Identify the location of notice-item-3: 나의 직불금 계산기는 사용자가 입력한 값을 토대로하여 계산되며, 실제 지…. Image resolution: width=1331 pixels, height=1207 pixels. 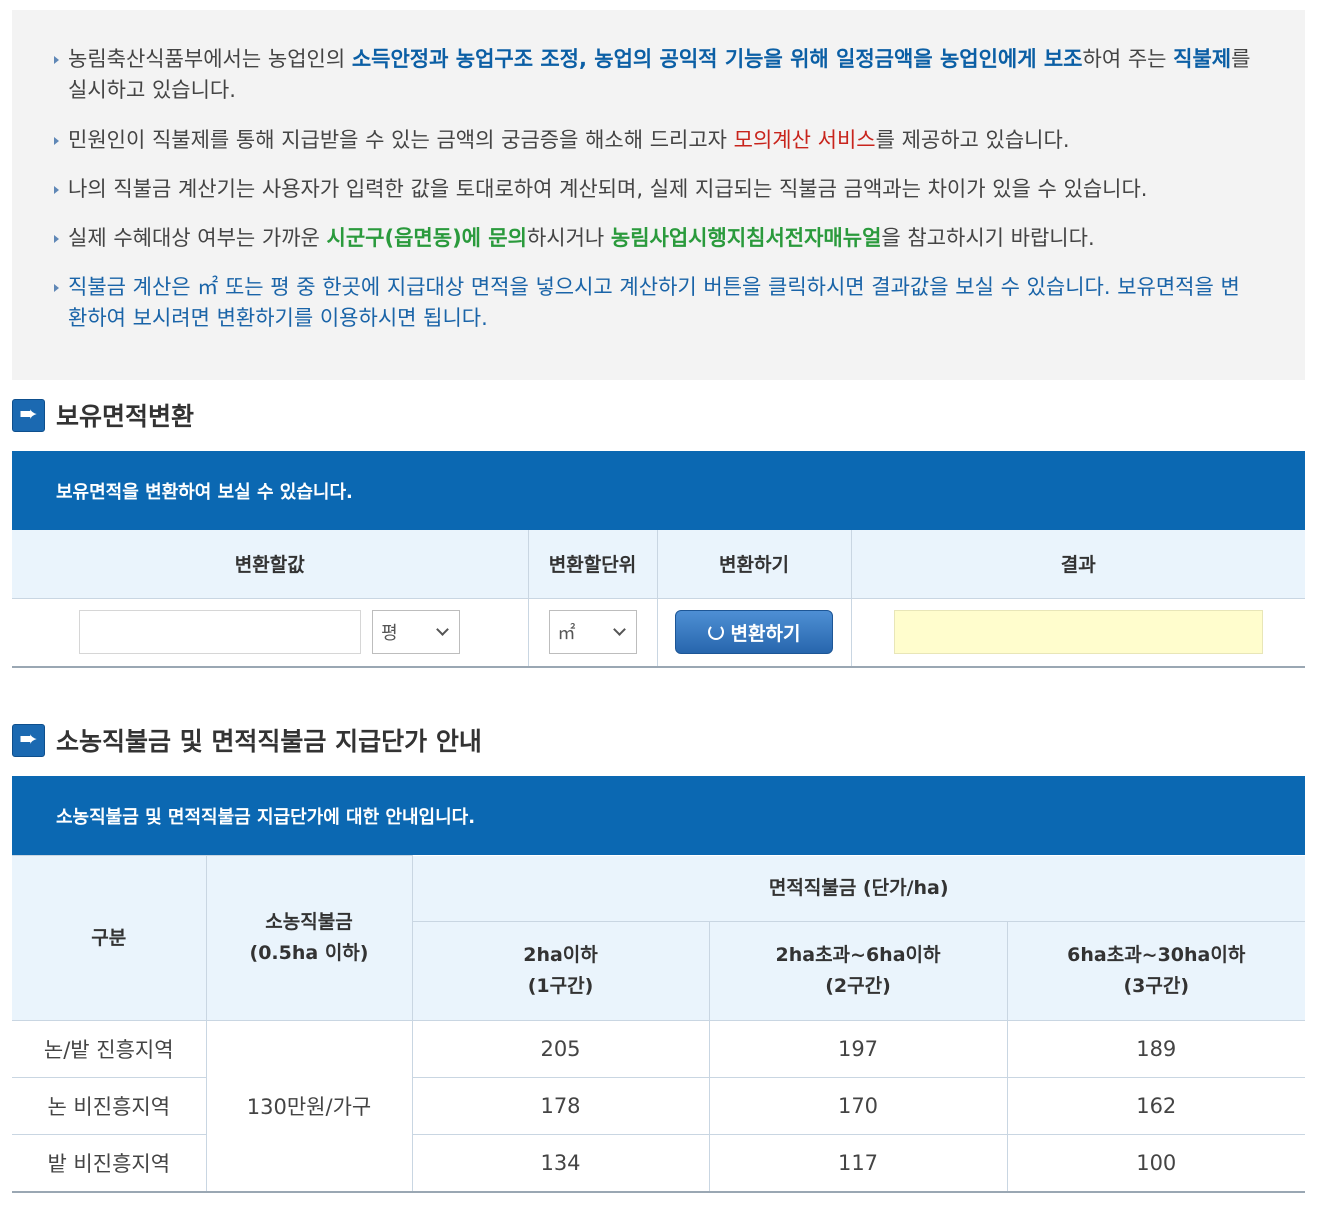
(654, 189).